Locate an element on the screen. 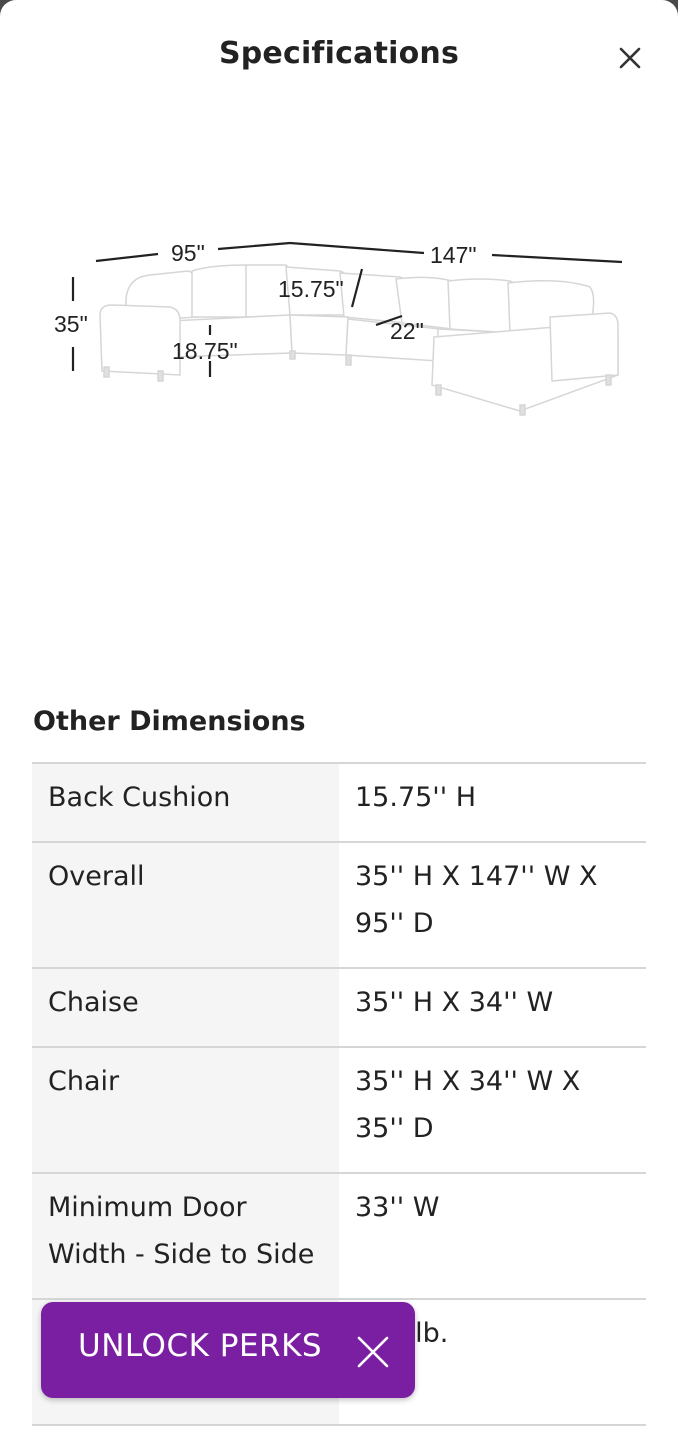 Image resolution: width=678 pixels, height=1440 pixels. dimension-label-text: Overall is located at coordinates (96, 876).